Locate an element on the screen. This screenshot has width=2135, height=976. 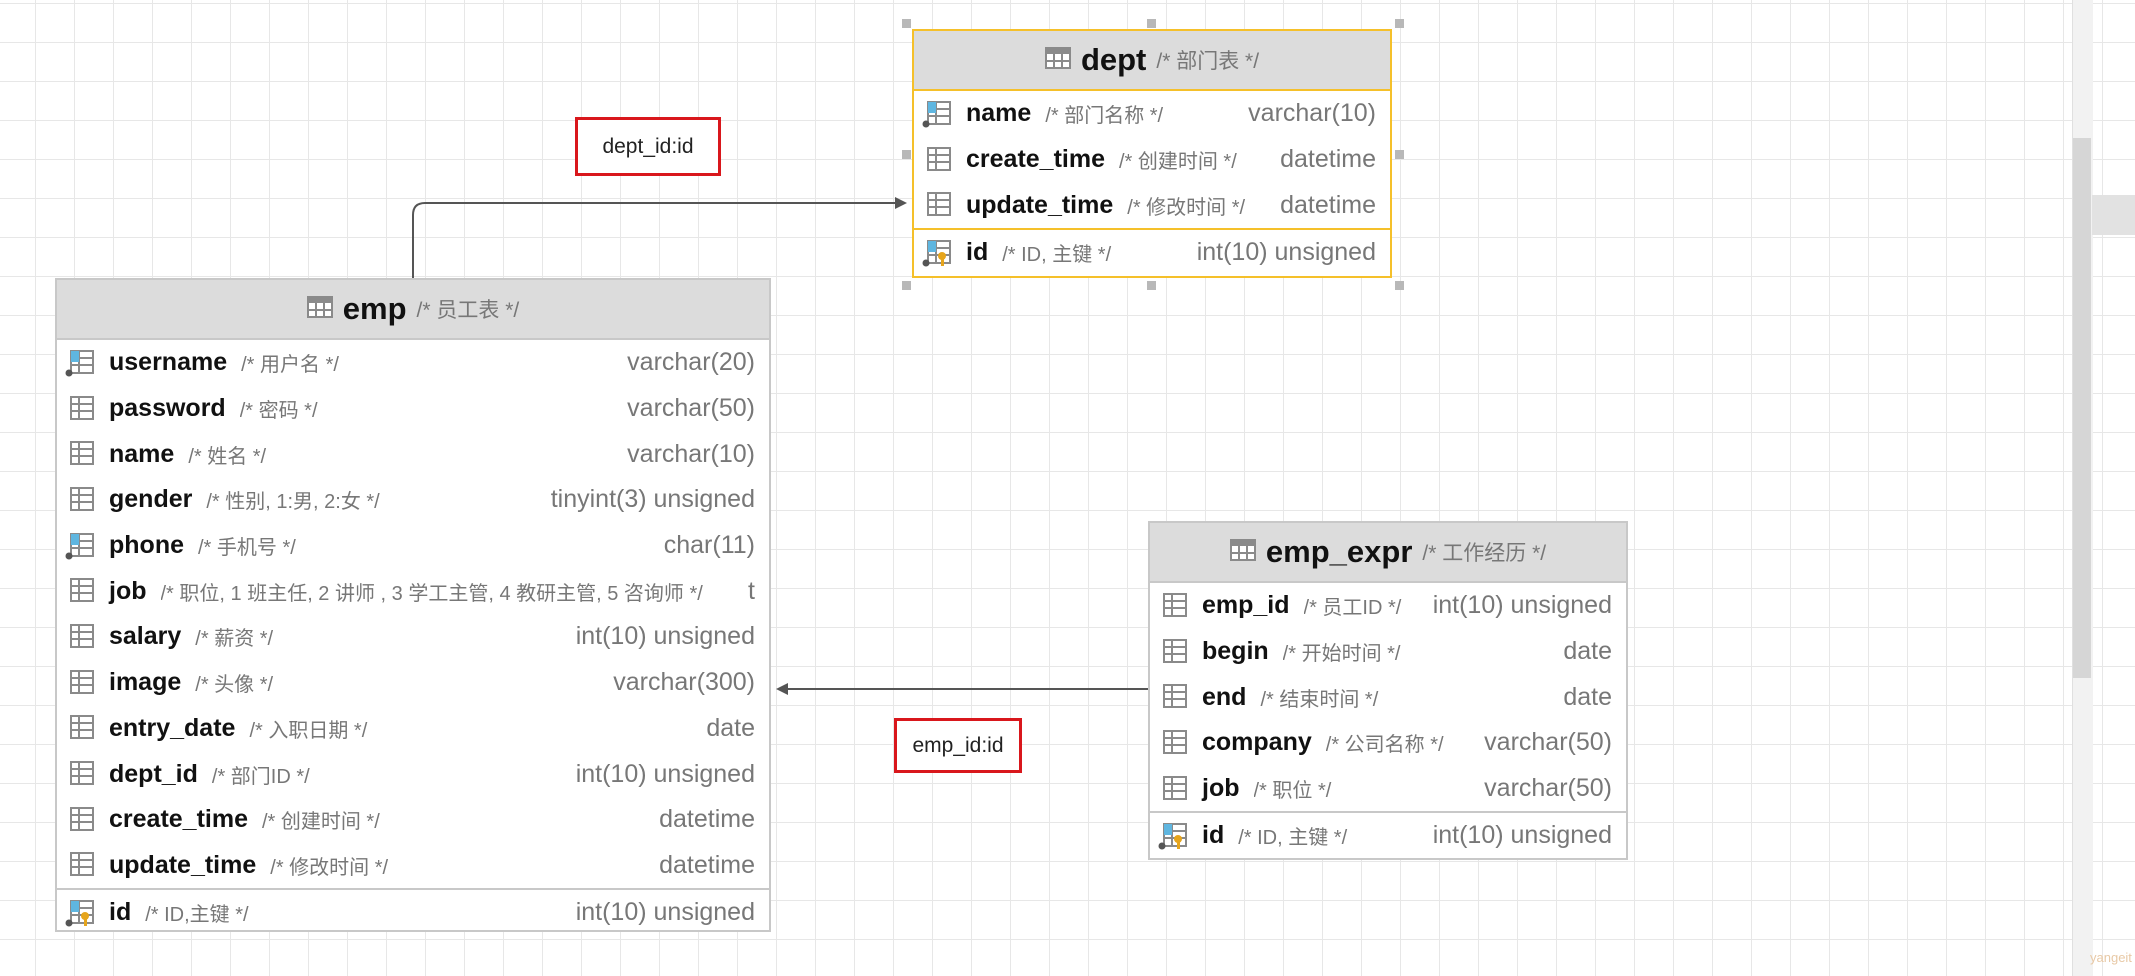
column-comment: /* ID, 主键 */ is located at coordinates (1057, 255).